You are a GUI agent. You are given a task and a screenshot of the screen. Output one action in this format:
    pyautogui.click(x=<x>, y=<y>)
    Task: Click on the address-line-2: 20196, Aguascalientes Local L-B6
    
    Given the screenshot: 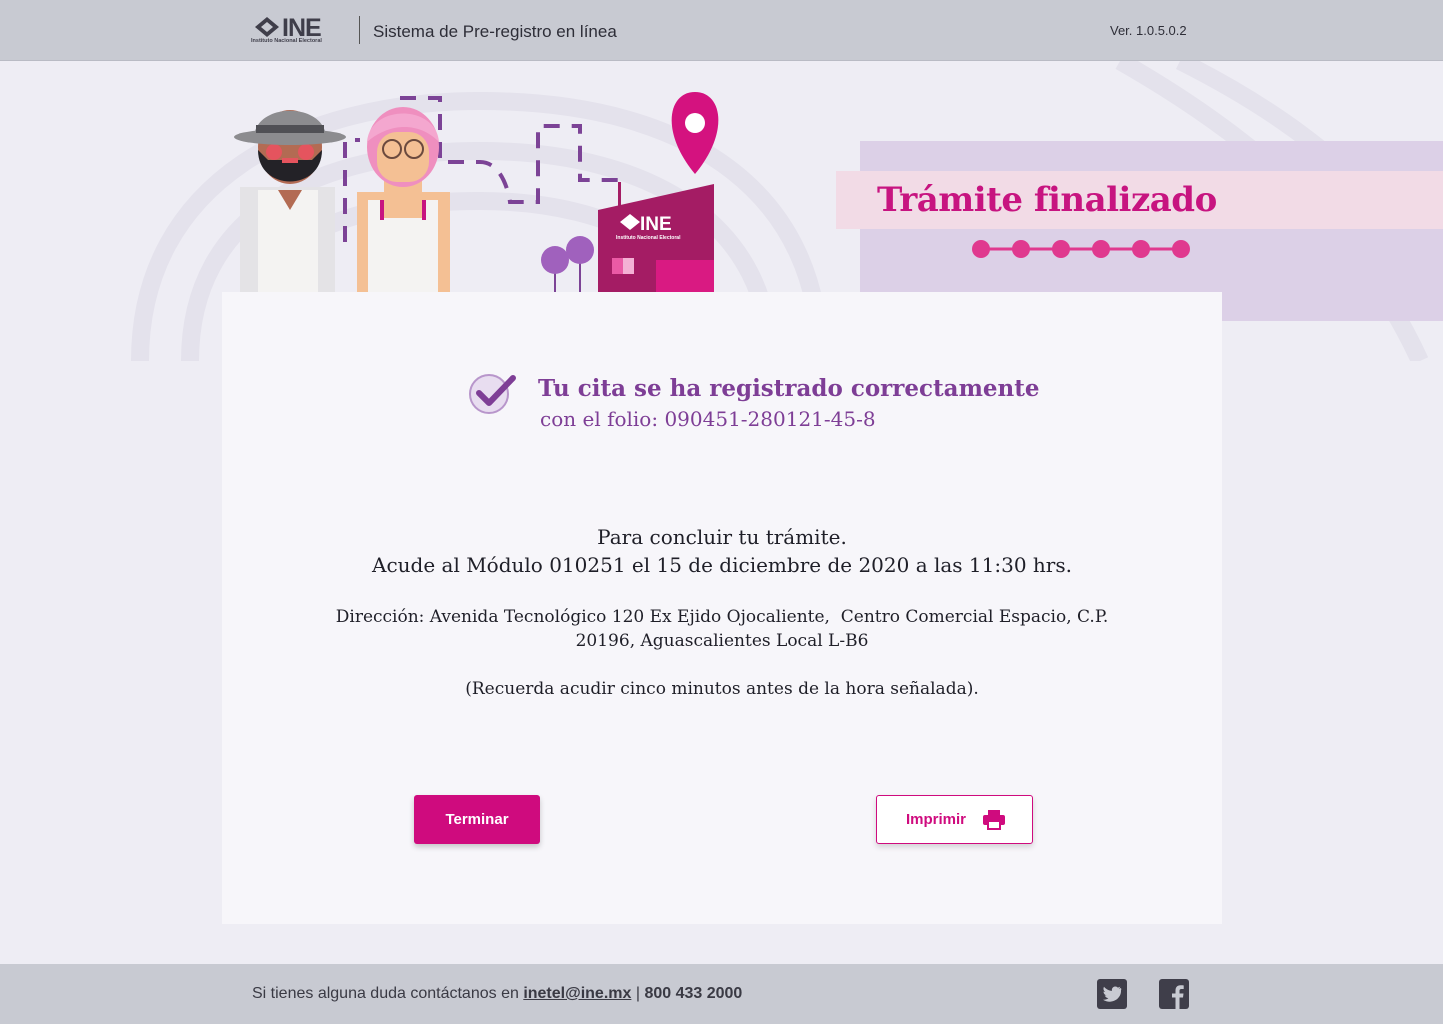 What is the action you would take?
    pyautogui.click(x=722, y=641)
    